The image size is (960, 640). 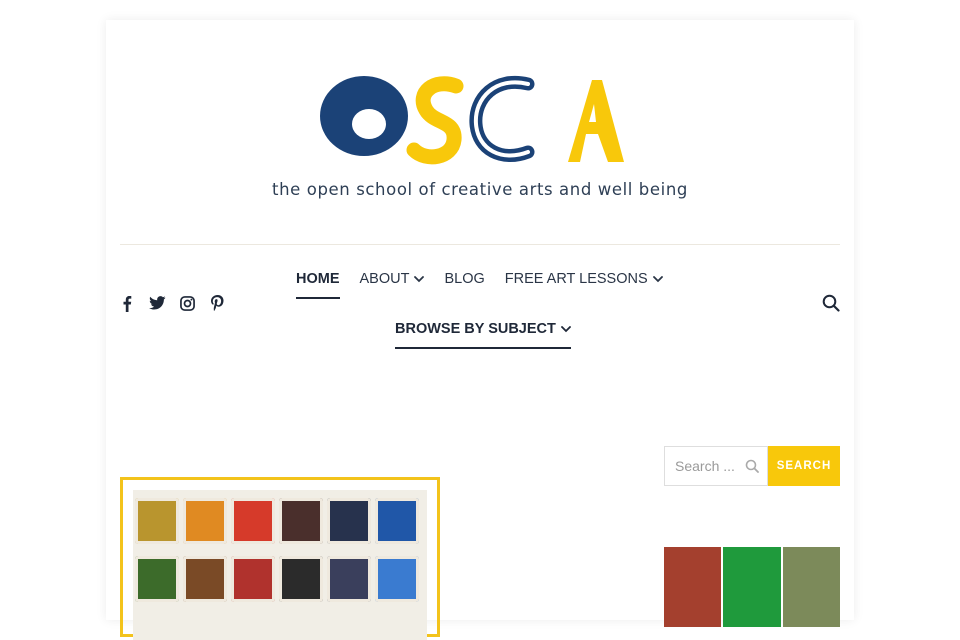 I want to click on primary-nav: HOME ABOUT BLOG FREE ART LESSONS, so click(x=479, y=285).